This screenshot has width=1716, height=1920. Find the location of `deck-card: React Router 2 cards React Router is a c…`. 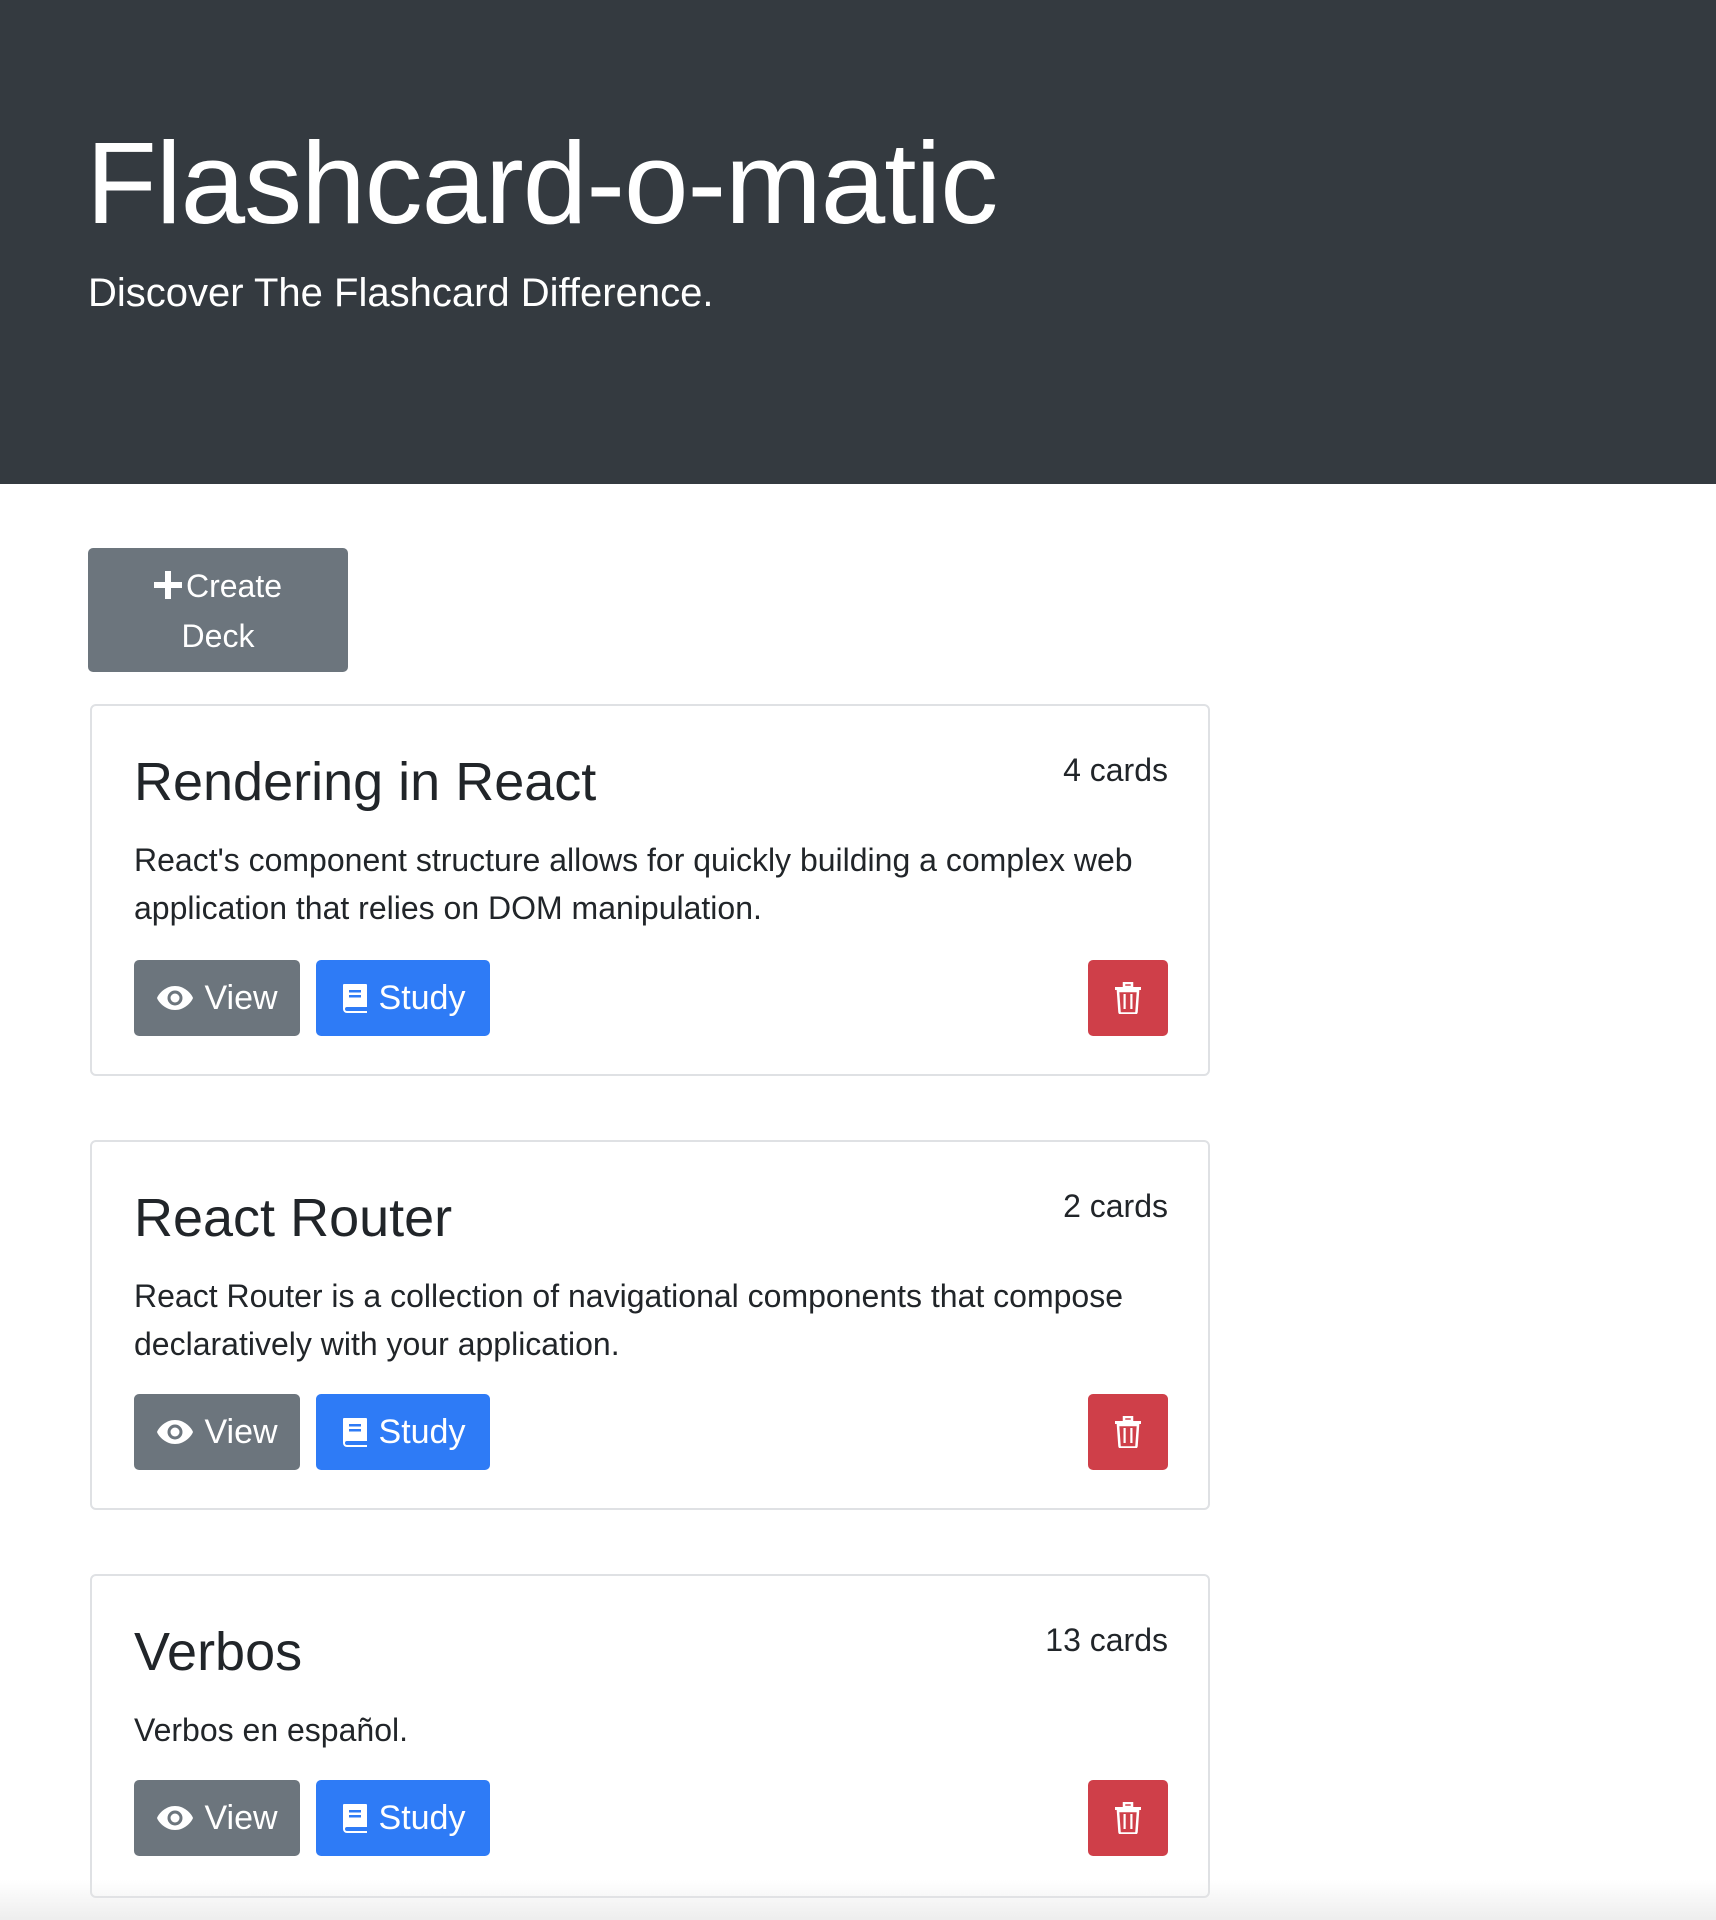

deck-card: React Router 2 cards React Router is a c… is located at coordinates (650, 1325).